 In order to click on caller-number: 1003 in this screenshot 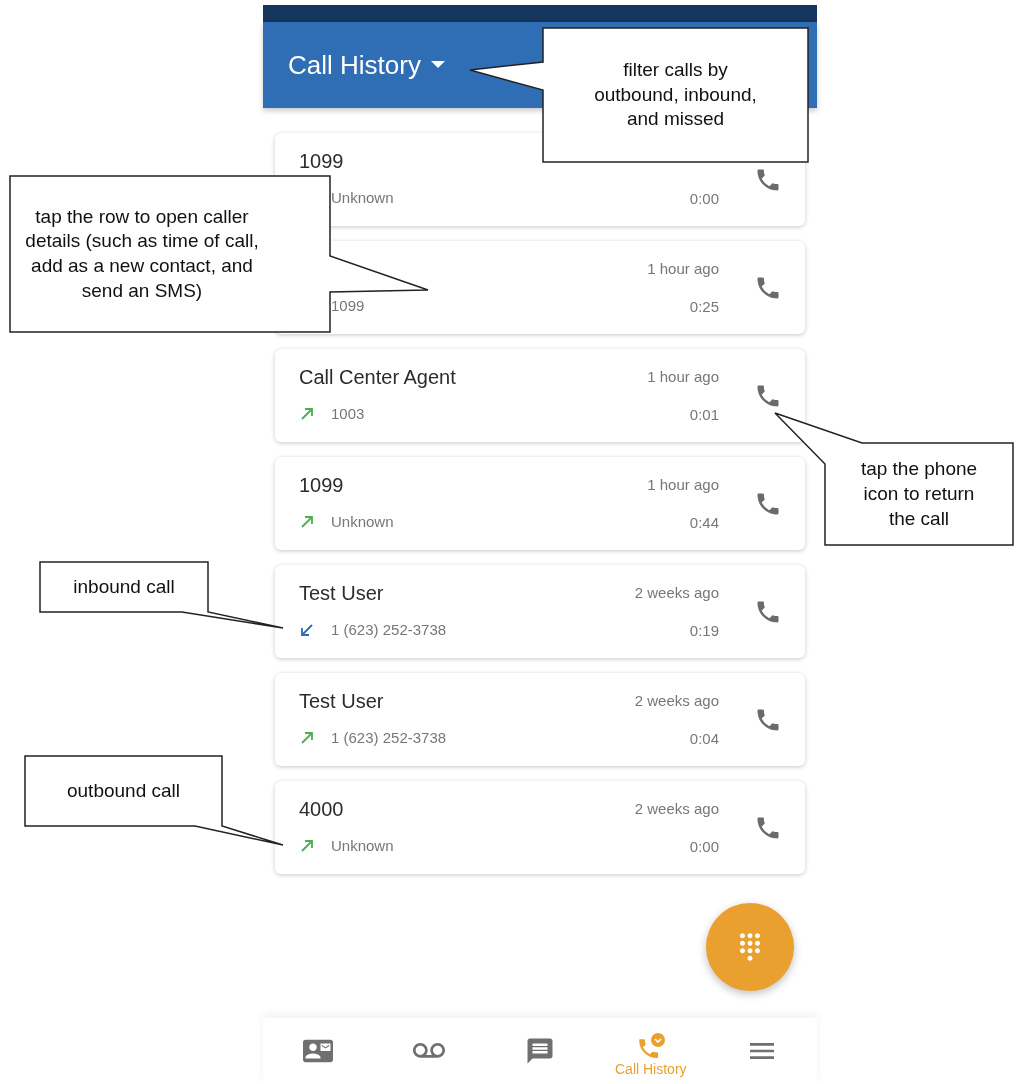, I will do `click(348, 413)`.